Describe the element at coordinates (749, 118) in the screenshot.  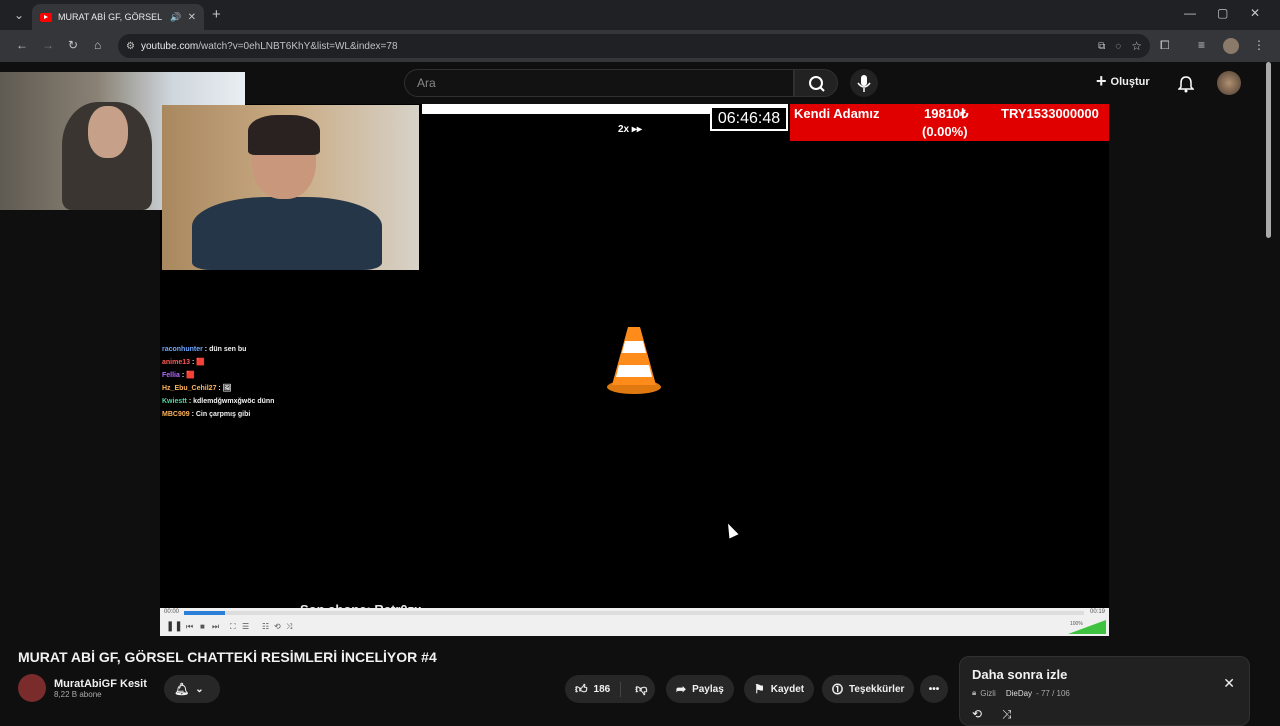
I see `stream-timer: 06:46:48` at that location.